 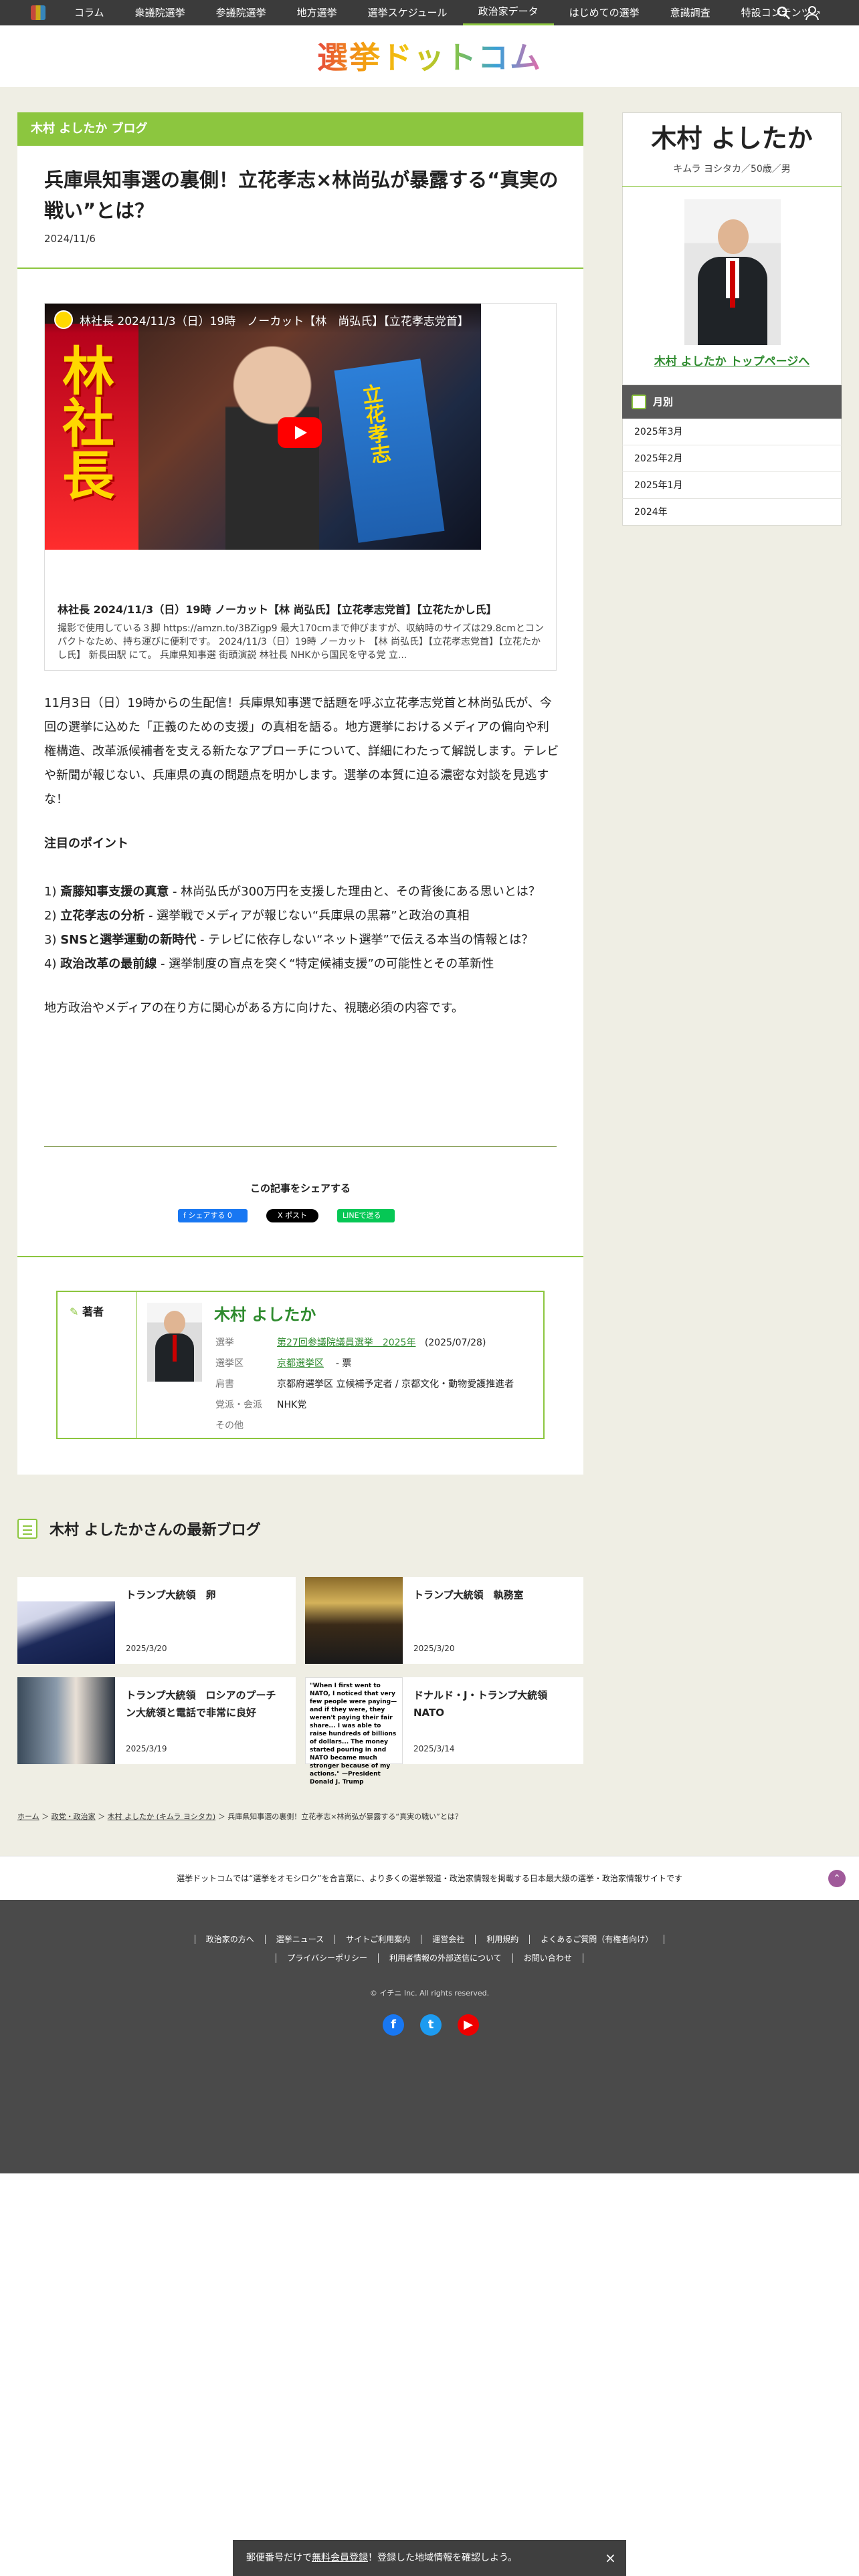 I want to click on district-link: 京都選挙区, so click(x=300, y=1363).